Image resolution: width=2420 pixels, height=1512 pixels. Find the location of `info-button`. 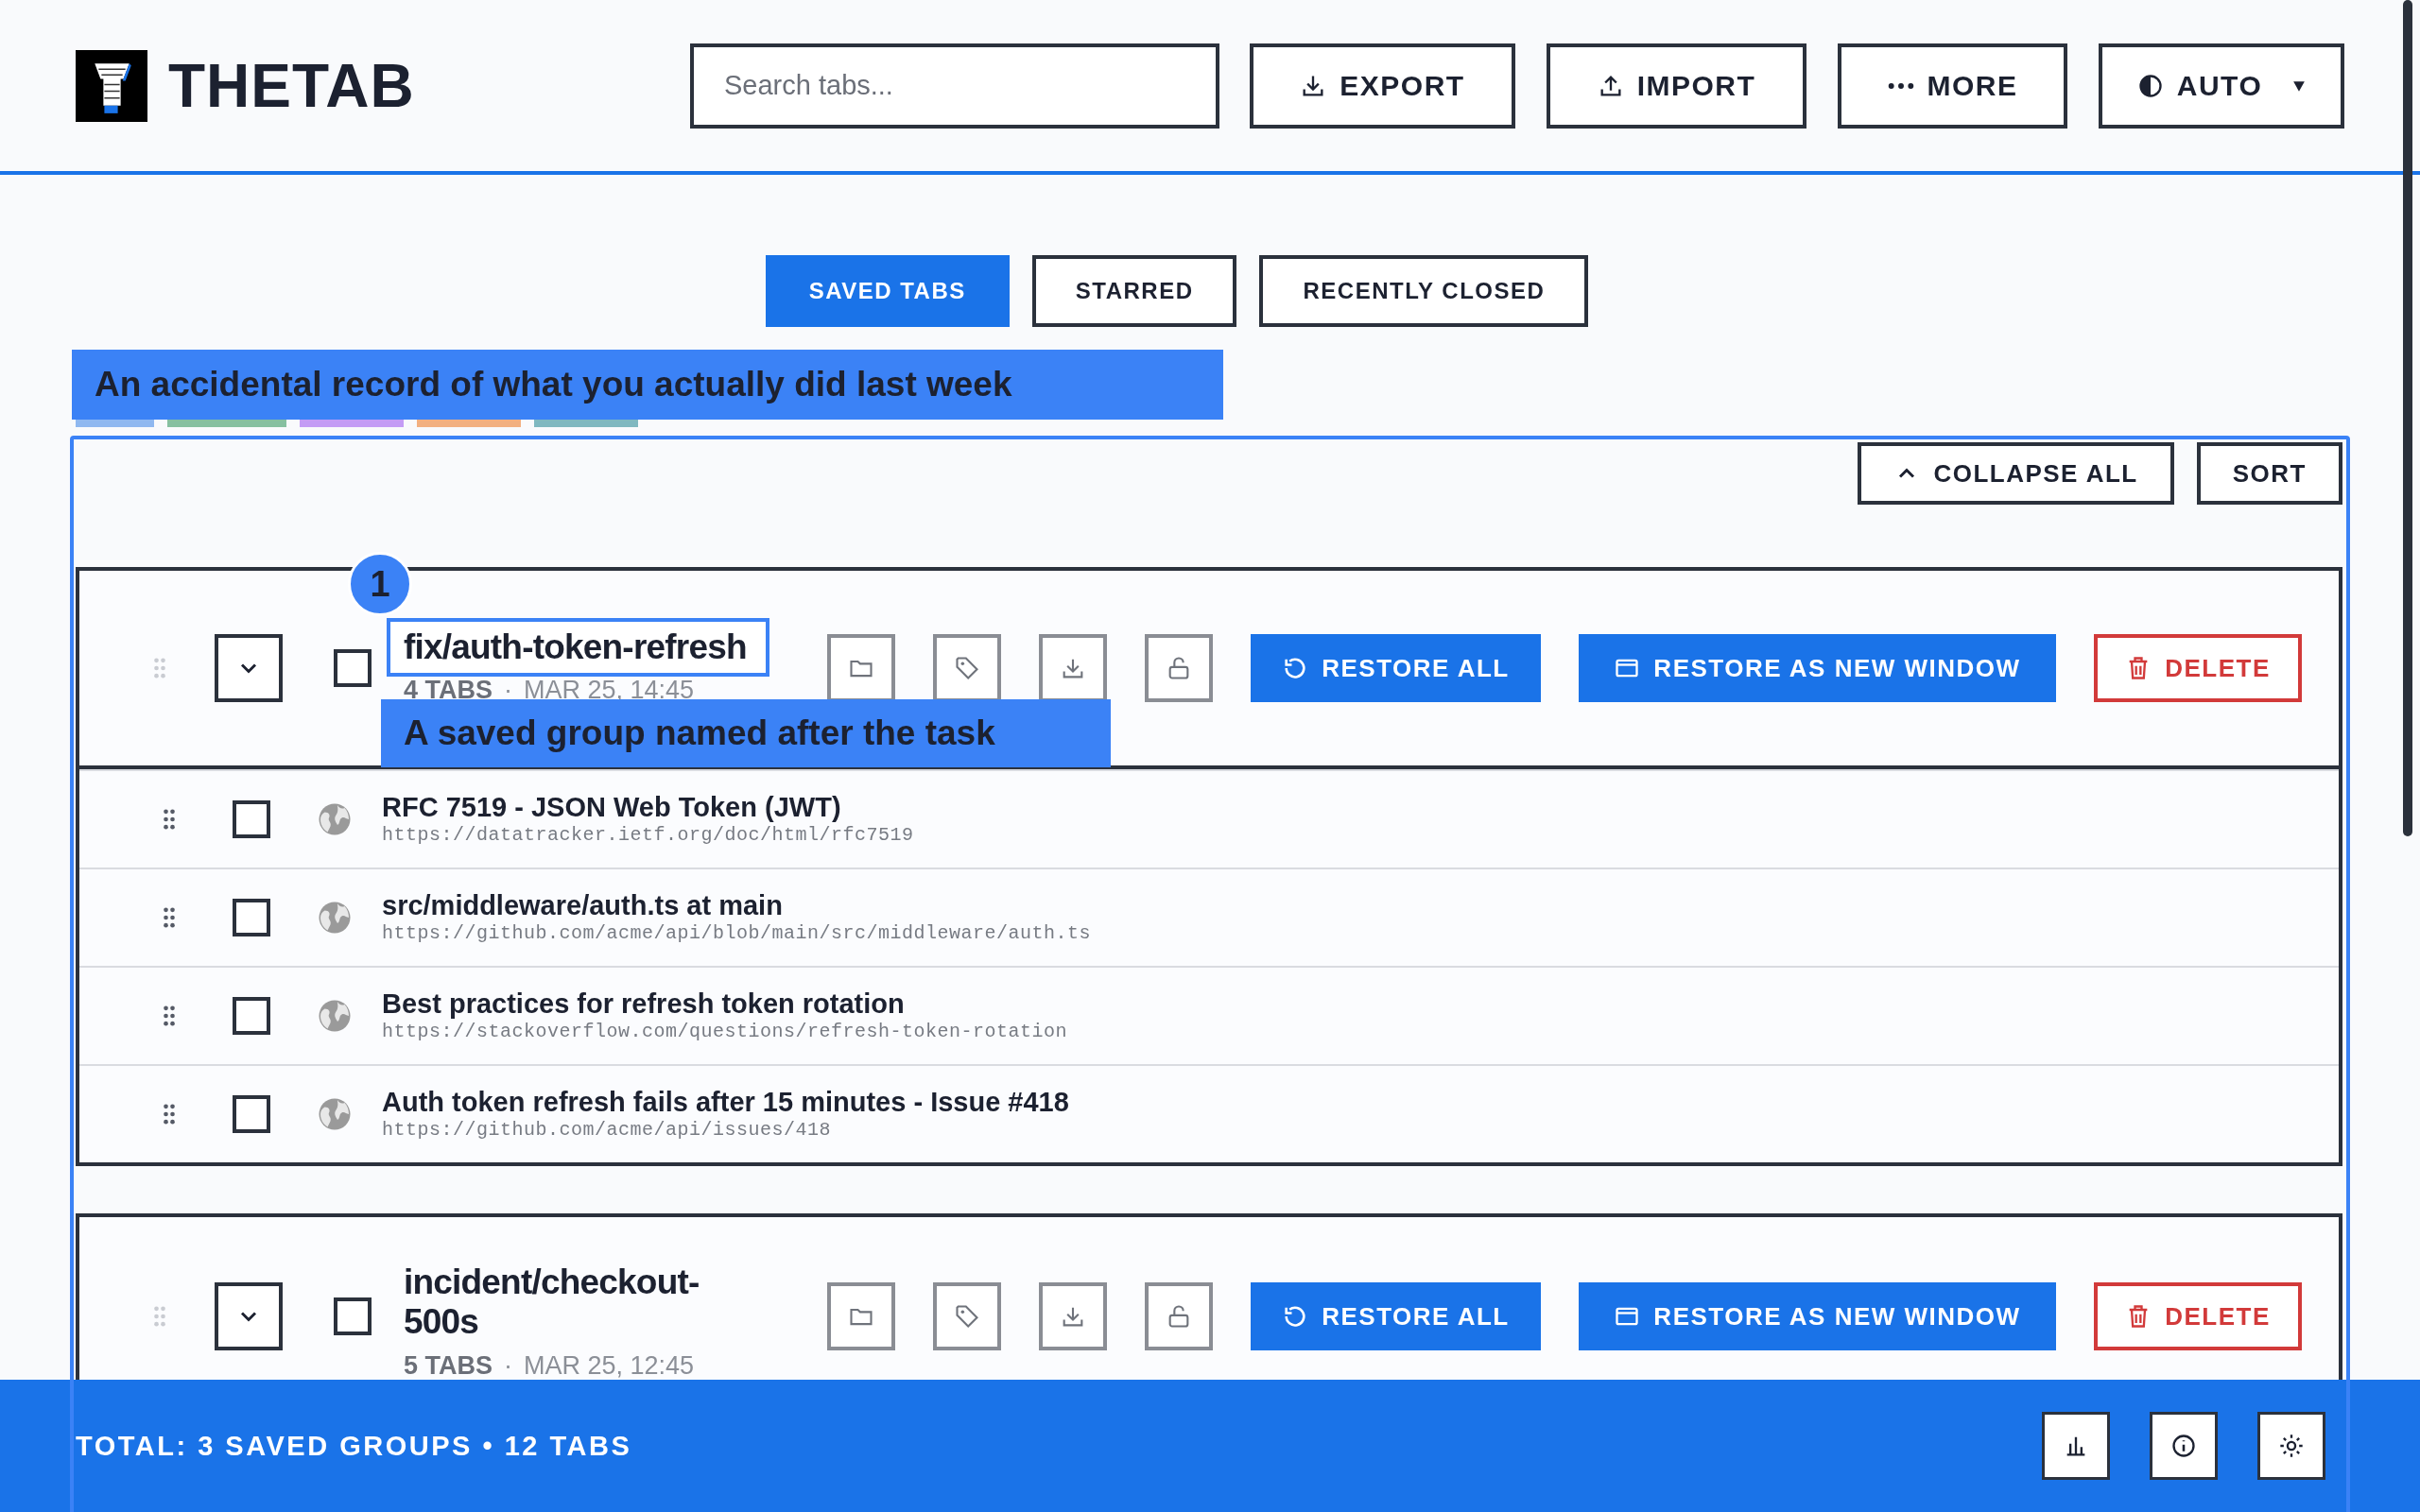

info-button is located at coordinates (2184, 1446).